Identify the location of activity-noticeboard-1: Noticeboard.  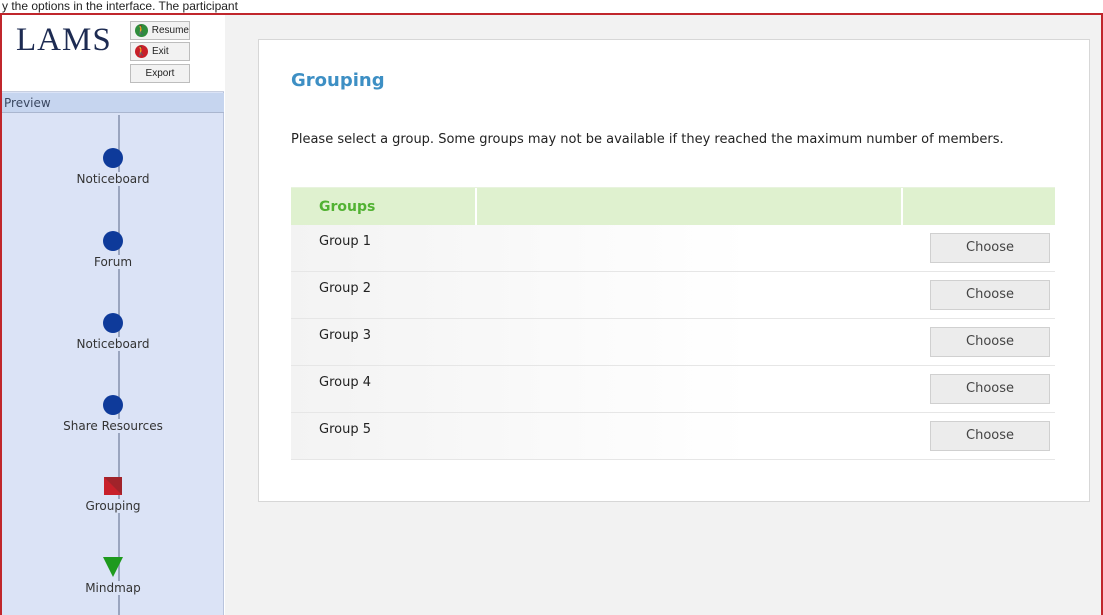
(113, 167).